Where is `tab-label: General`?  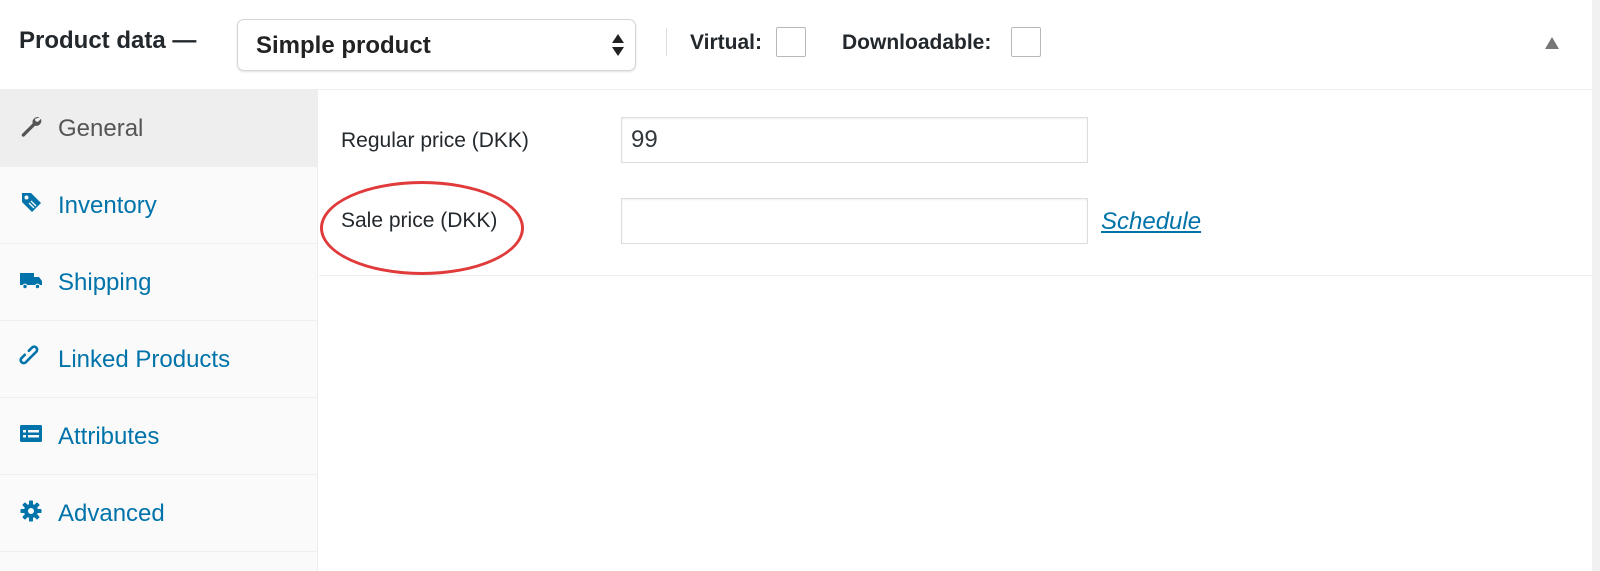
tab-label: General is located at coordinates (101, 128).